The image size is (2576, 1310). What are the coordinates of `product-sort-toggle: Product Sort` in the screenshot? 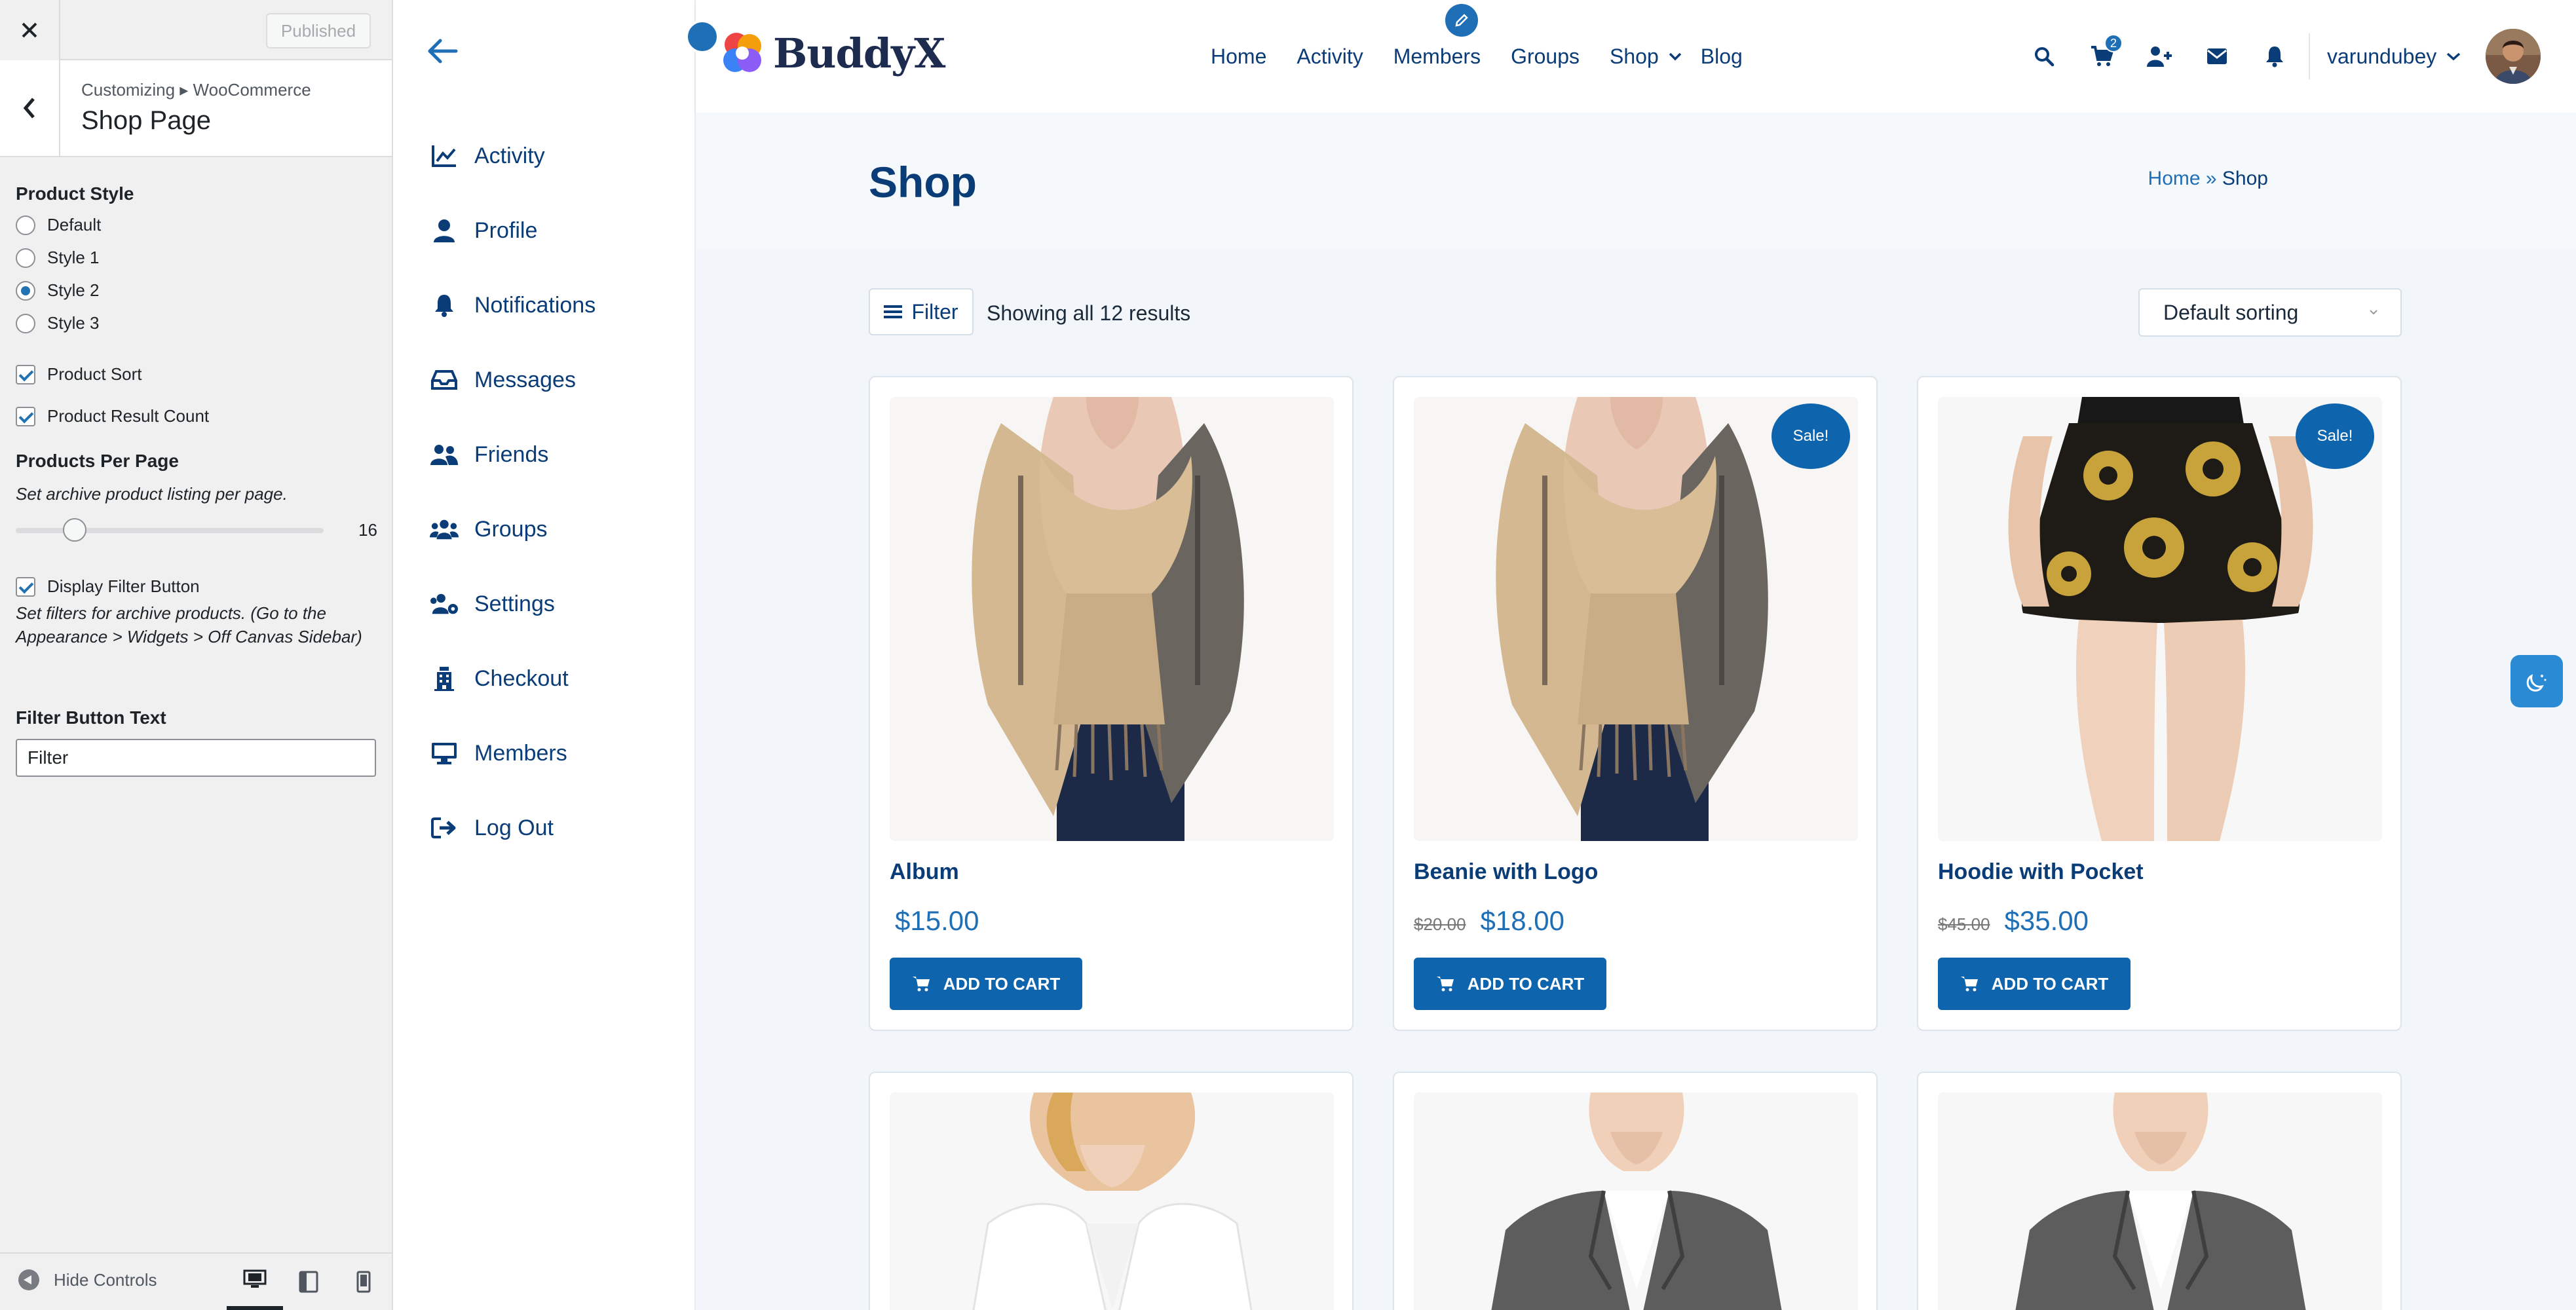 It's located at (79, 374).